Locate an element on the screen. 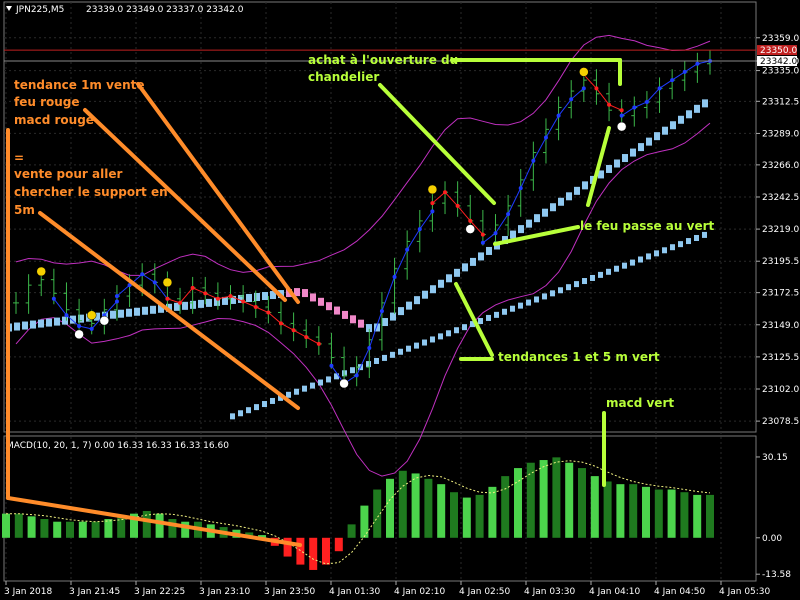  price-tick-label: 23219.0 is located at coordinates (780, 230).